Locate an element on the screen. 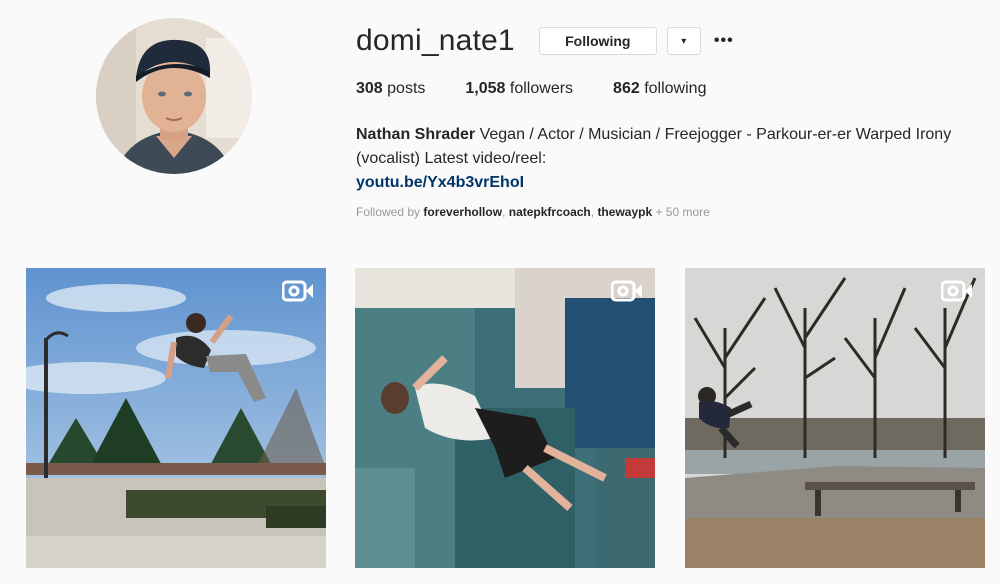 The height and width of the screenshot is (584, 1000). profile-stats: 308 posts 1,058 followers 862 following is located at coordinates (551, 89).